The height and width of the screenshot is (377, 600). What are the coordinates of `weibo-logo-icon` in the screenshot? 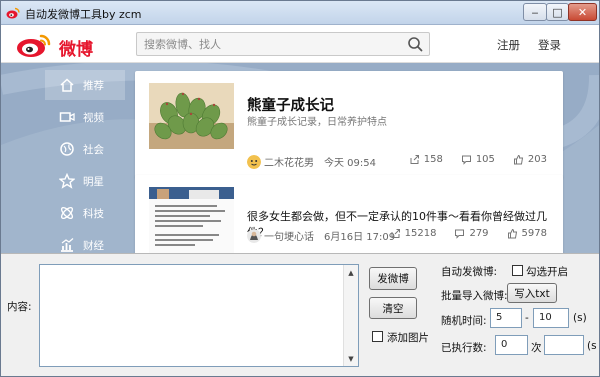 It's located at (34, 45).